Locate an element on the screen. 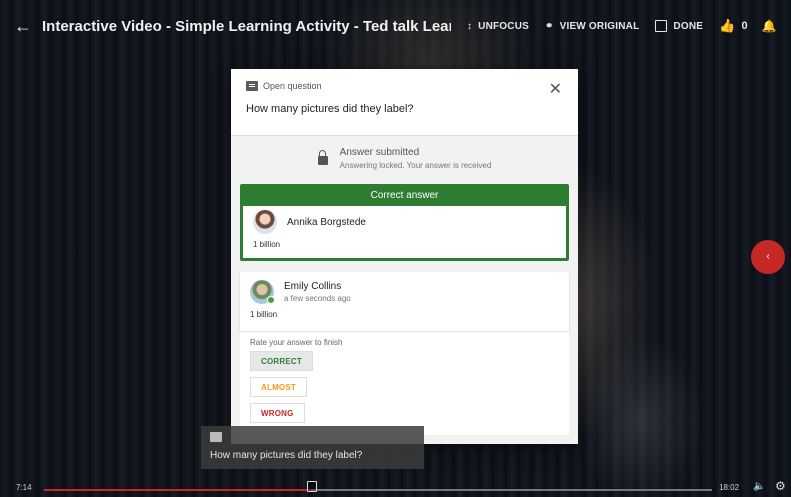 Image resolution: width=791 pixels, height=497 pixels. gear-icon: ⚙ is located at coordinates (780, 486).